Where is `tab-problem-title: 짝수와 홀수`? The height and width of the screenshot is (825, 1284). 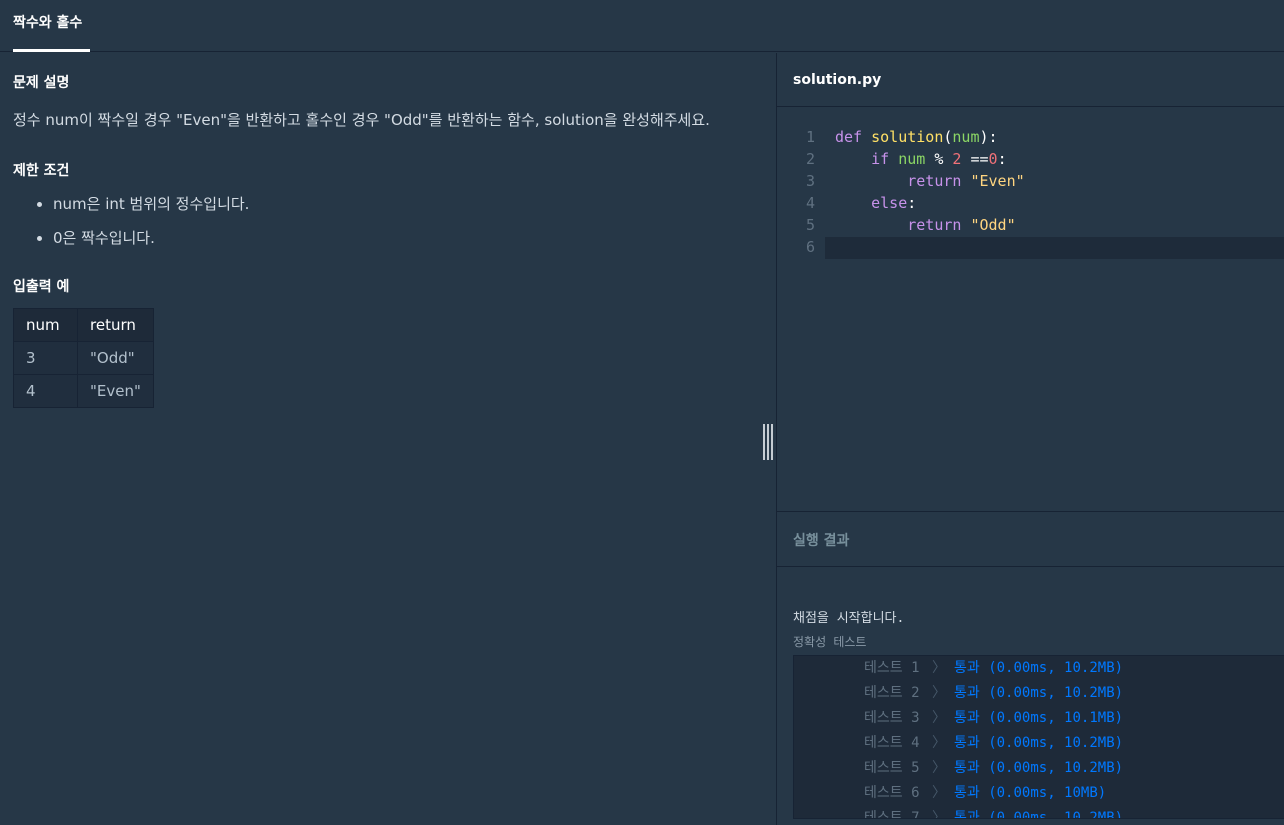
tab-problem-title: 짝수와 홀수 is located at coordinates (51, 26).